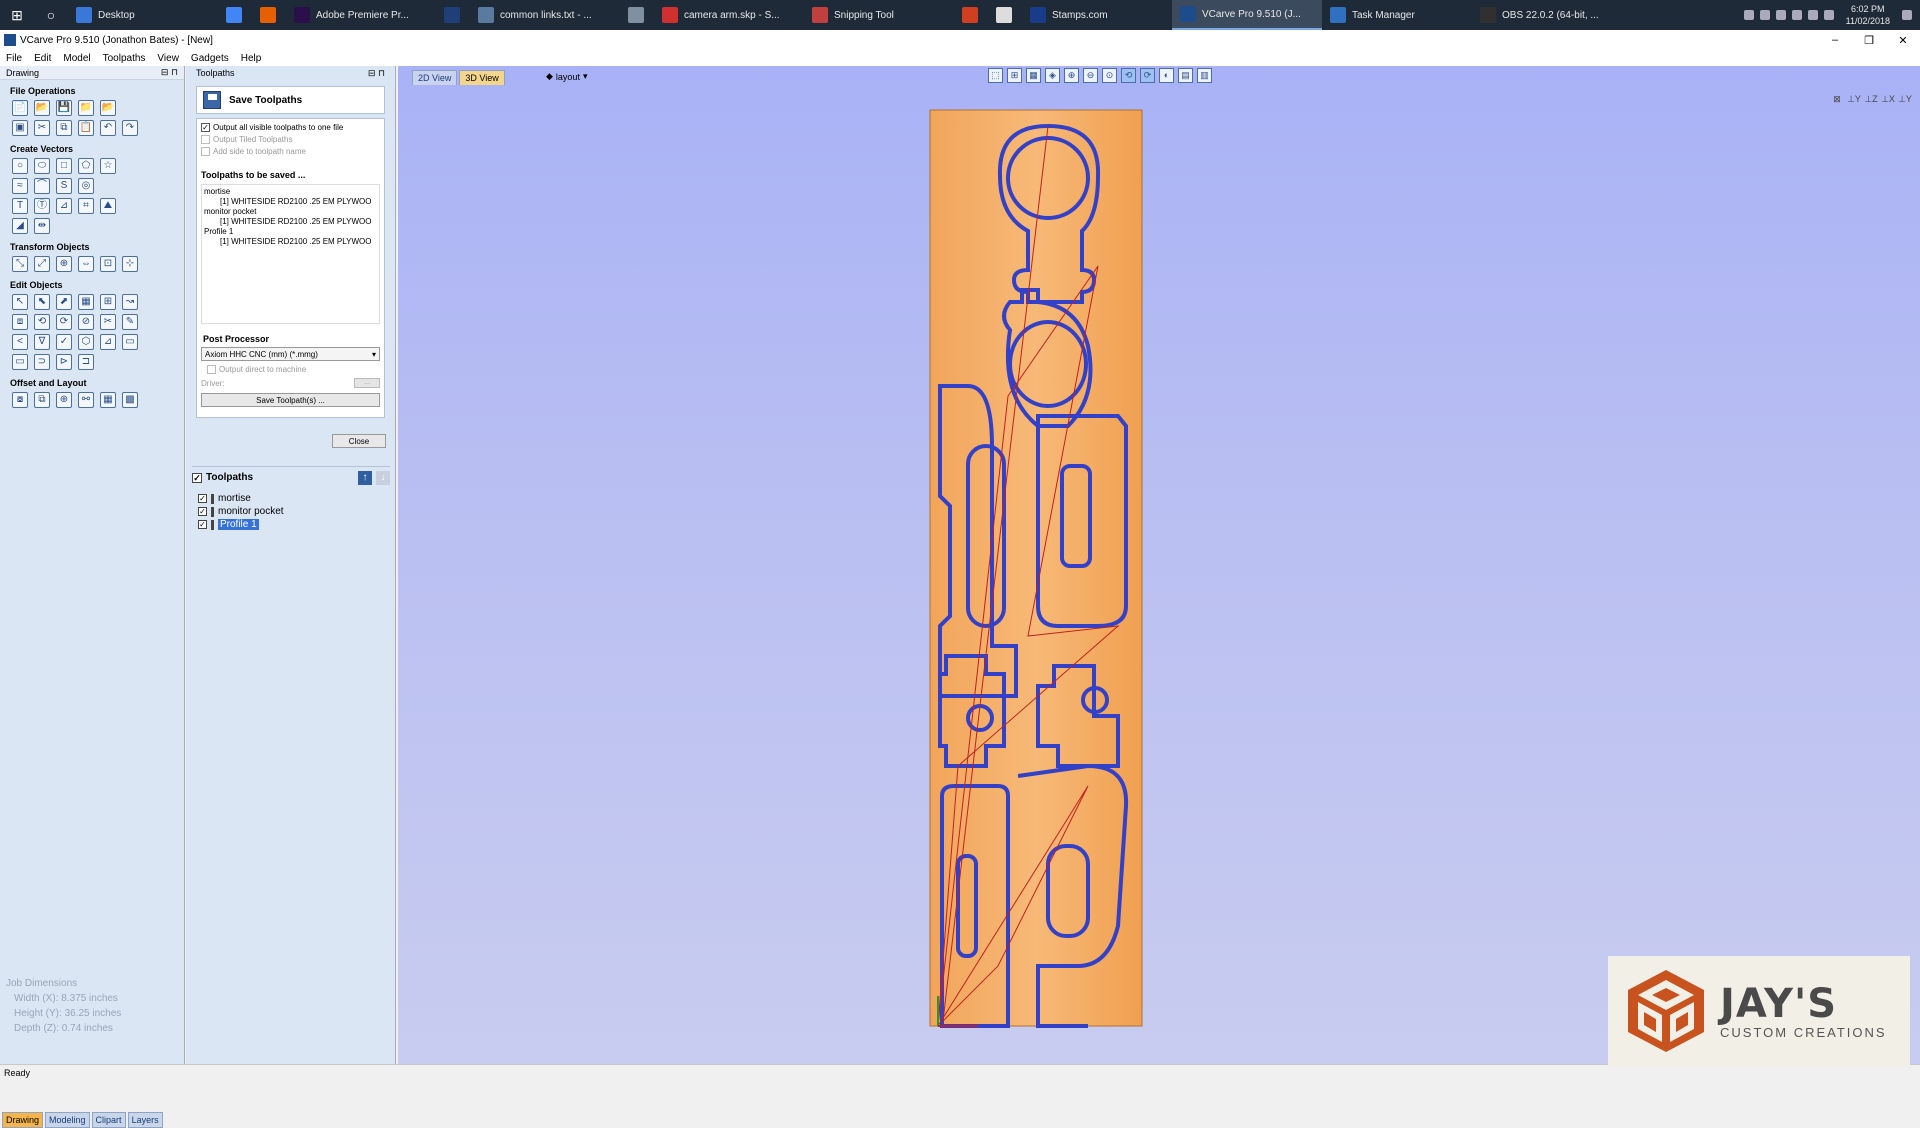 The height and width of the screenshot is (1128, 1920). I want to click on tool-icon: ⊳, so click(64, 362).